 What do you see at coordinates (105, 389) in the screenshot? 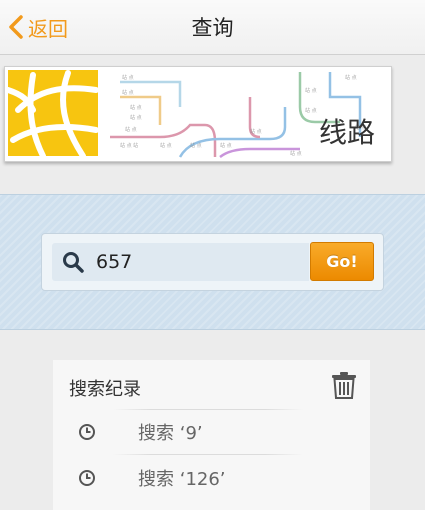
I see `history-title: 搜索纪录` at bounding box center [105, 389].